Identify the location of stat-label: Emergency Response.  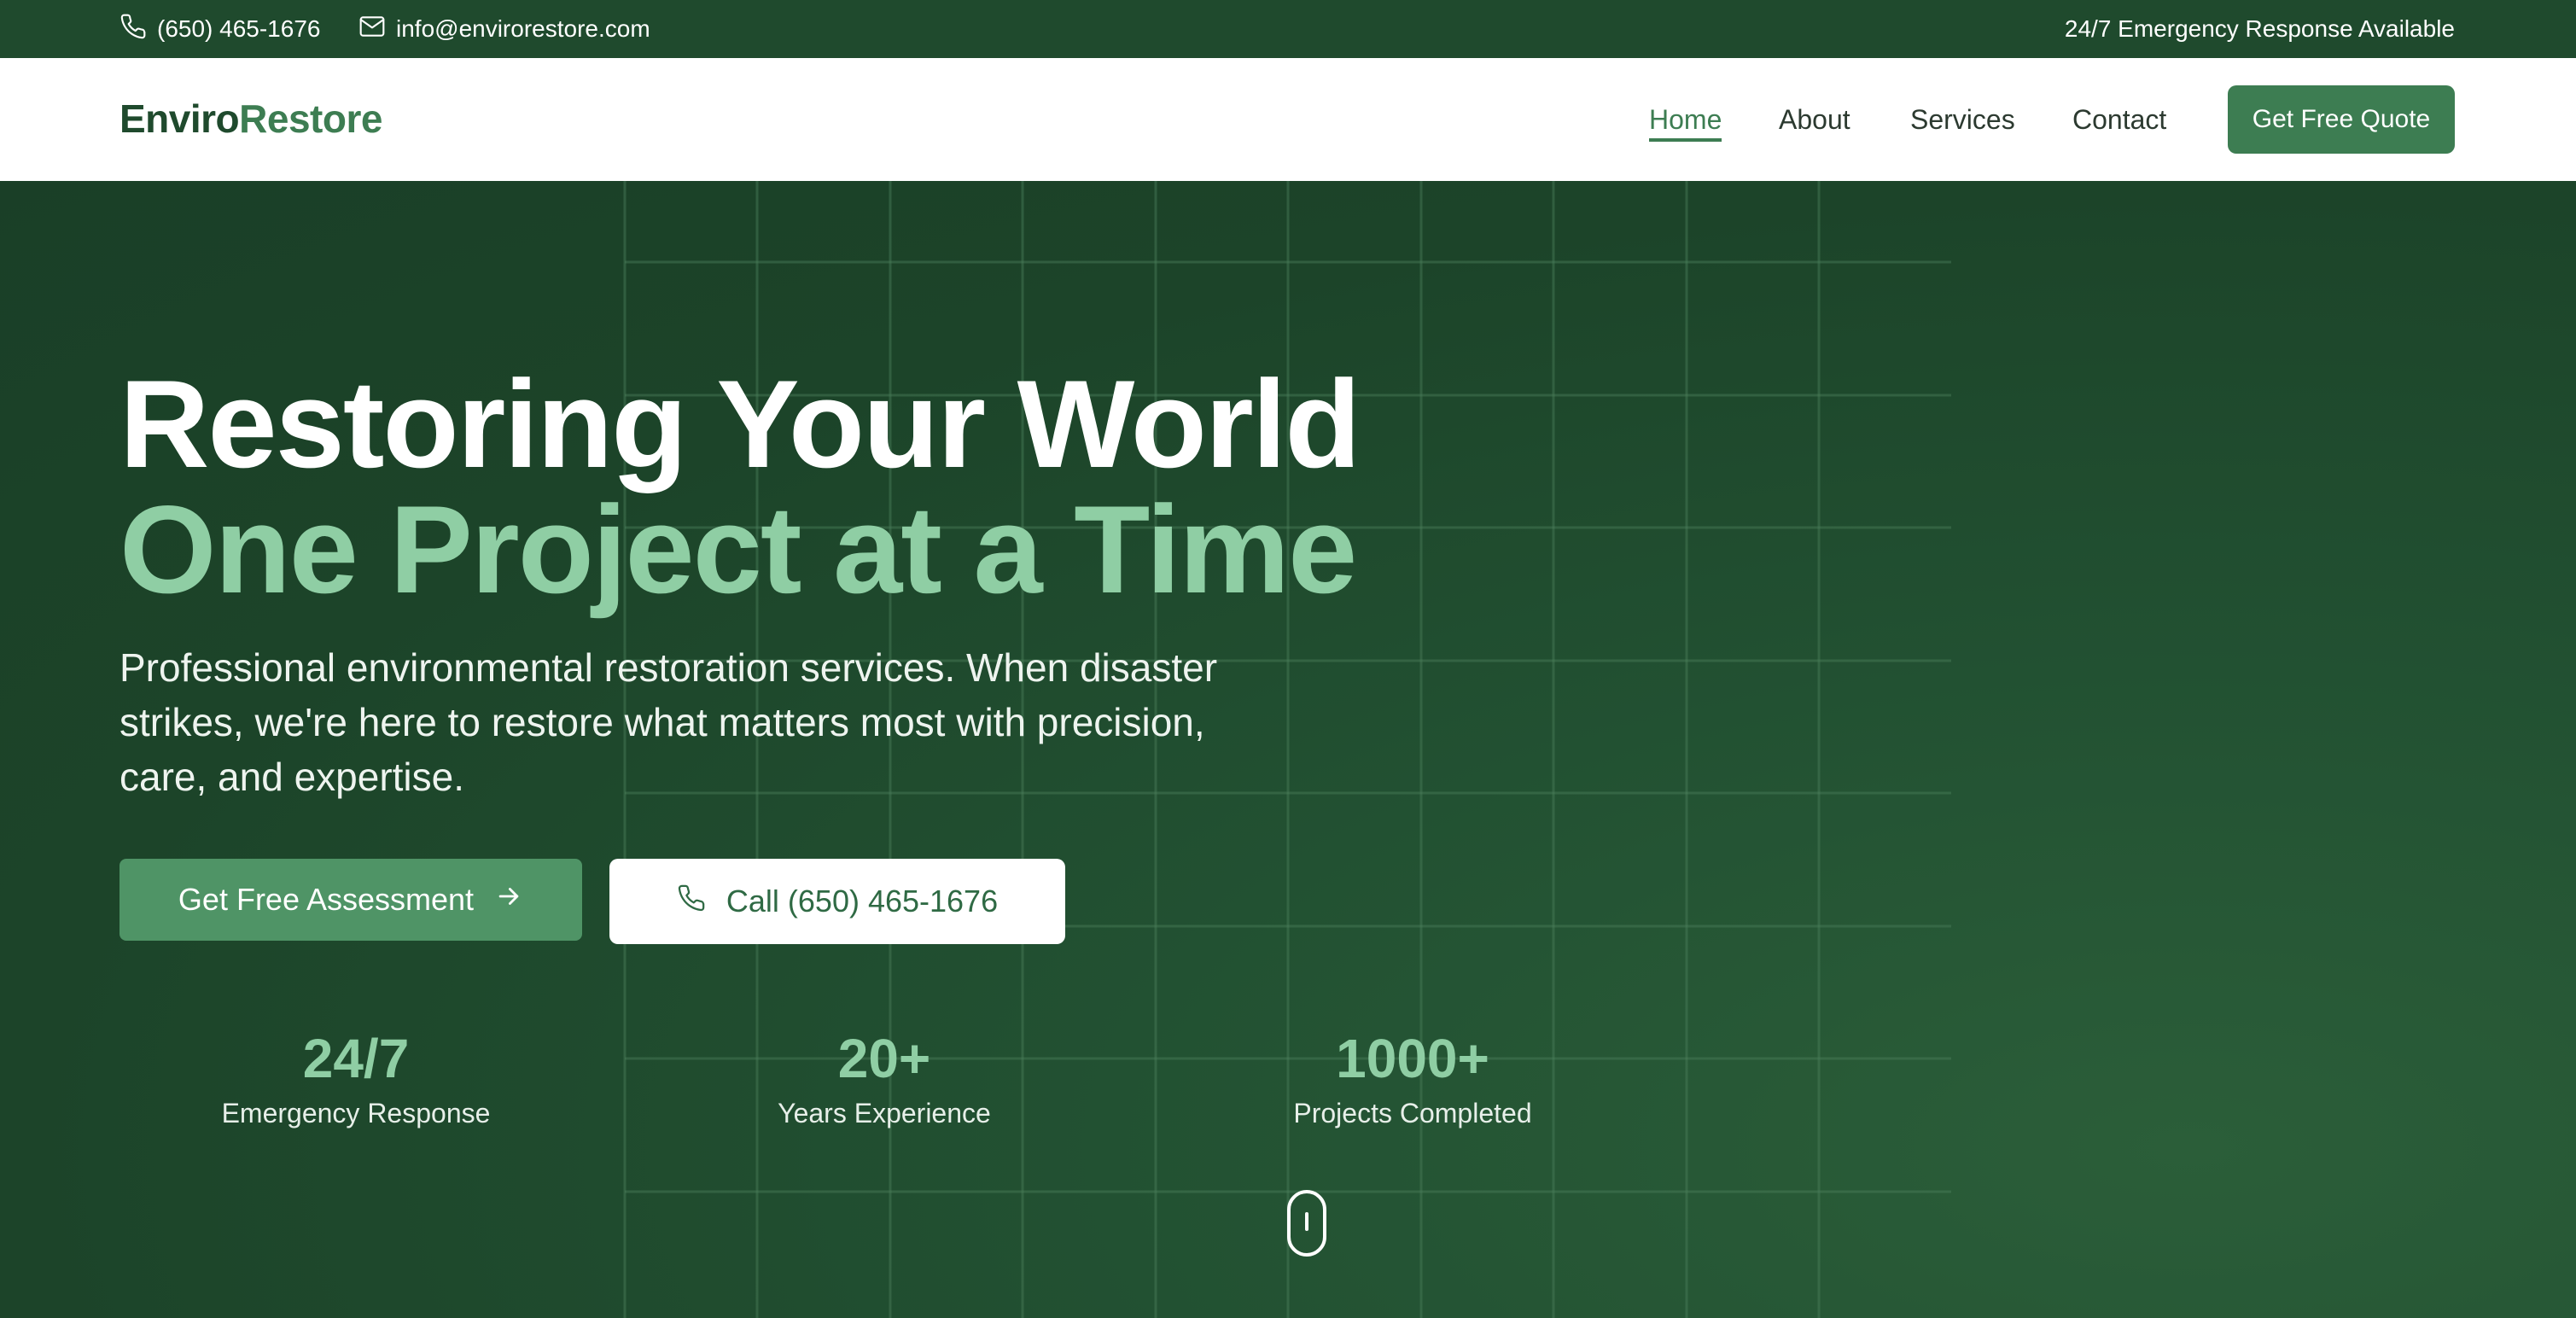
(356, 1113).